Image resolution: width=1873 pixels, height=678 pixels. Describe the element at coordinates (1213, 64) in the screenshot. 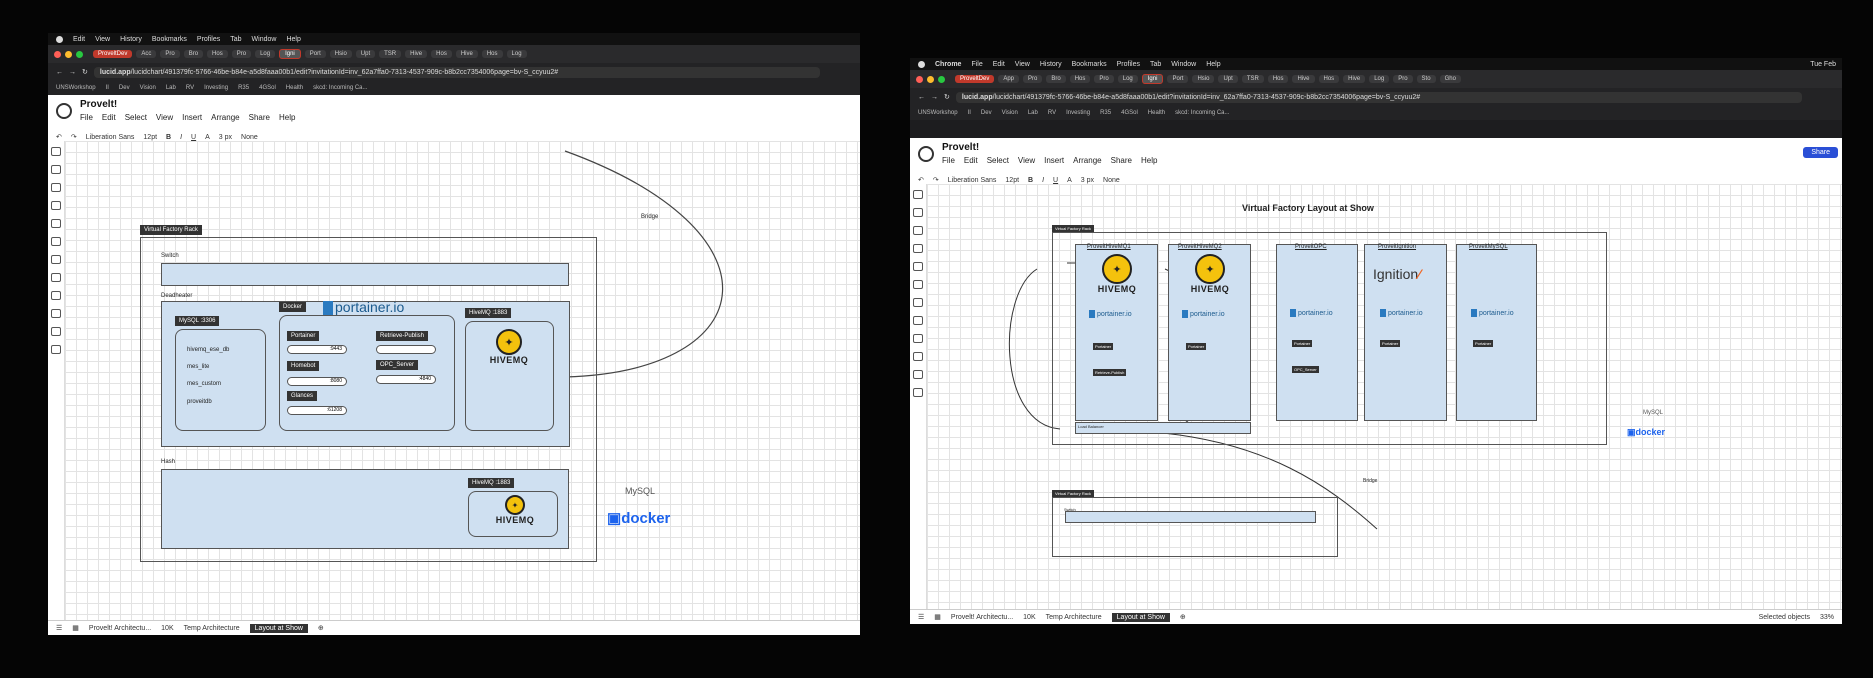

I see `menu-help: Help` at that location.